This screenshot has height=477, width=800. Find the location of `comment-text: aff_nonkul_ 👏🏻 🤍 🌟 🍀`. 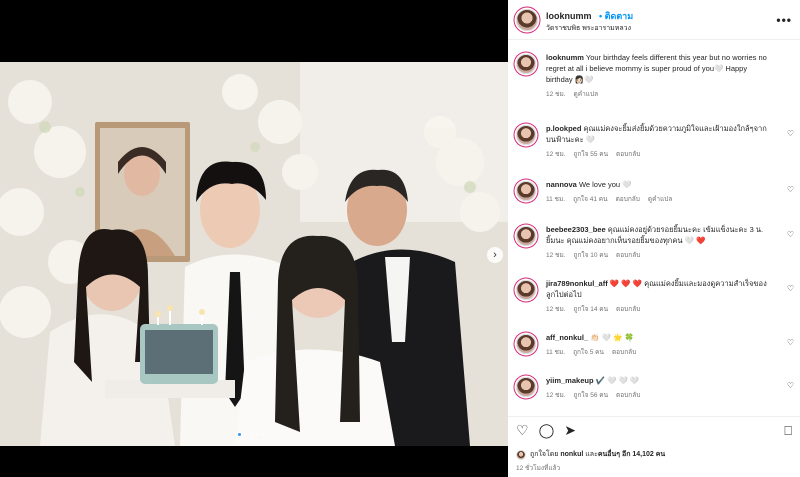

comment-text: aff_nonkul_ 👏🏻 🤍 🌟 🍀 is located at coordinates (660, 337).